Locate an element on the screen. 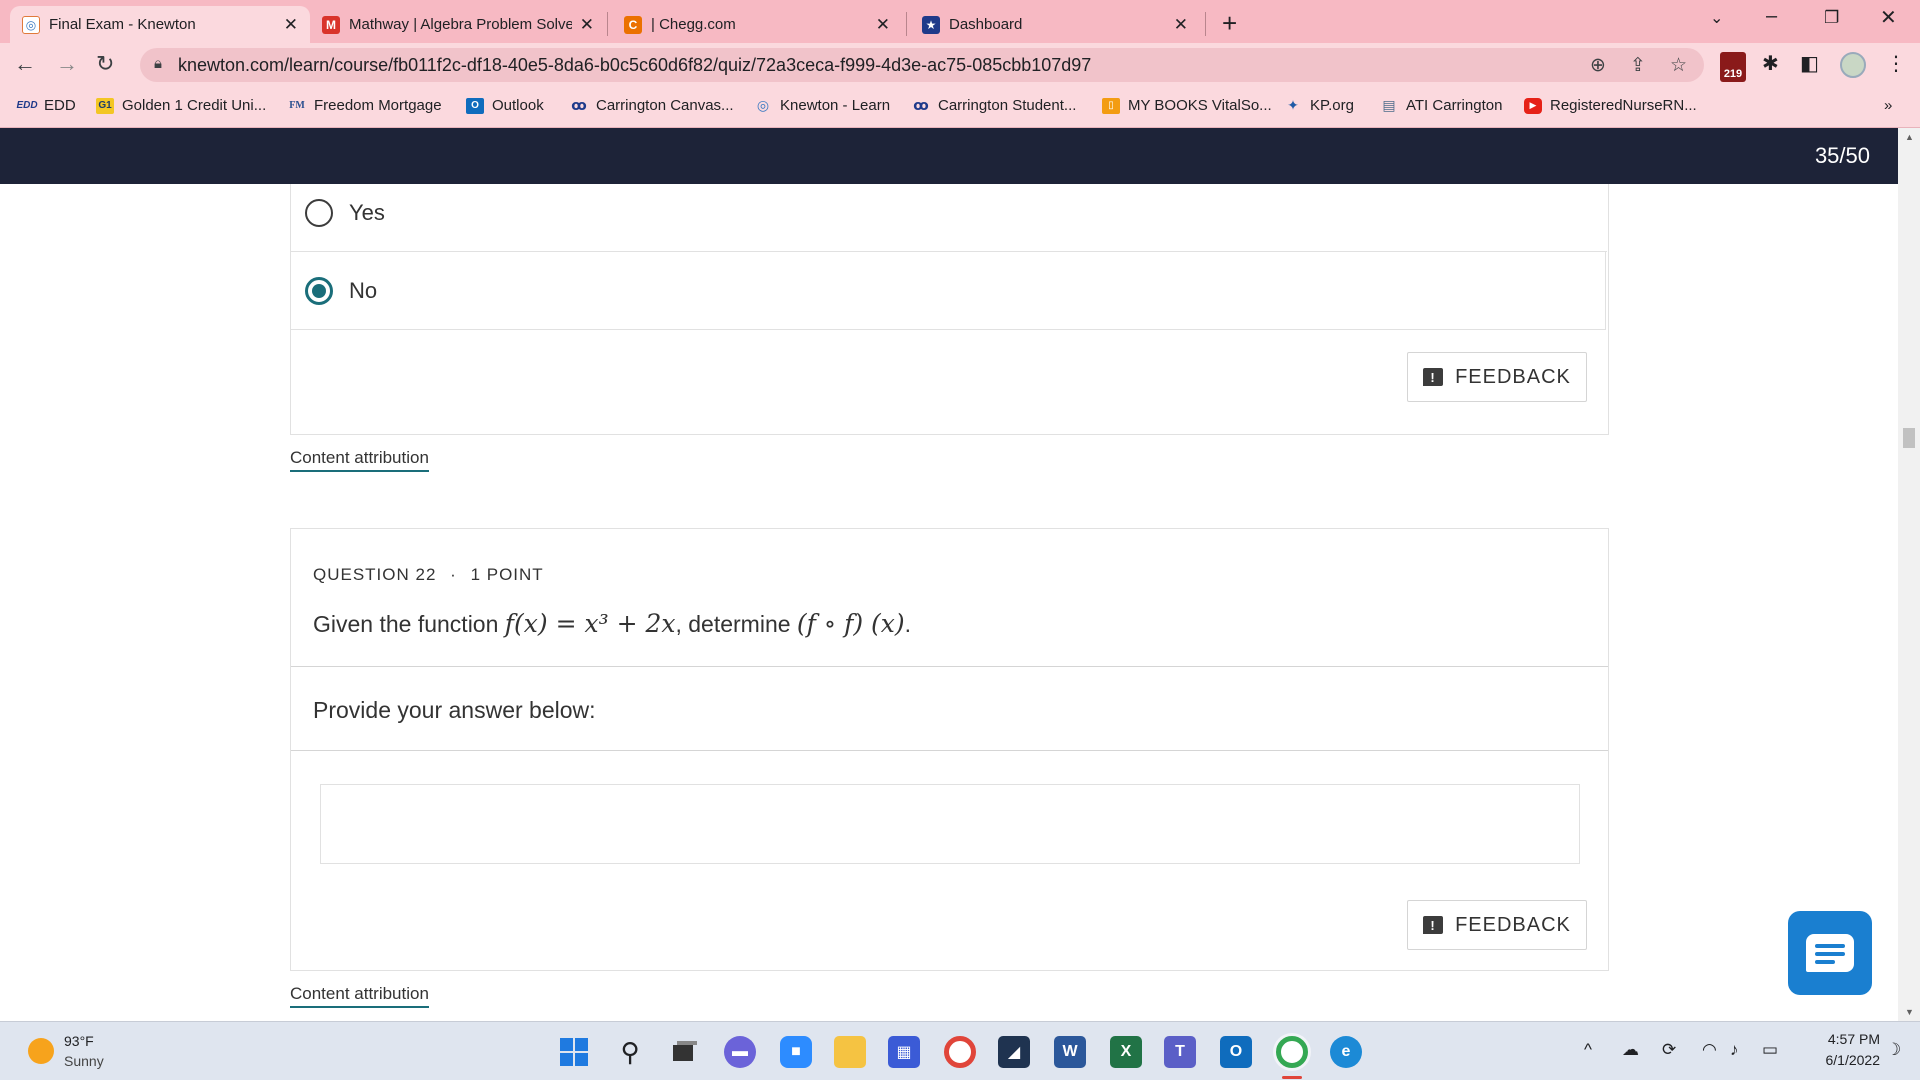 The height and width of the screenshot is (1080, 1920). side-panel-icon: ◧ is located at coordinates (1809, 63).